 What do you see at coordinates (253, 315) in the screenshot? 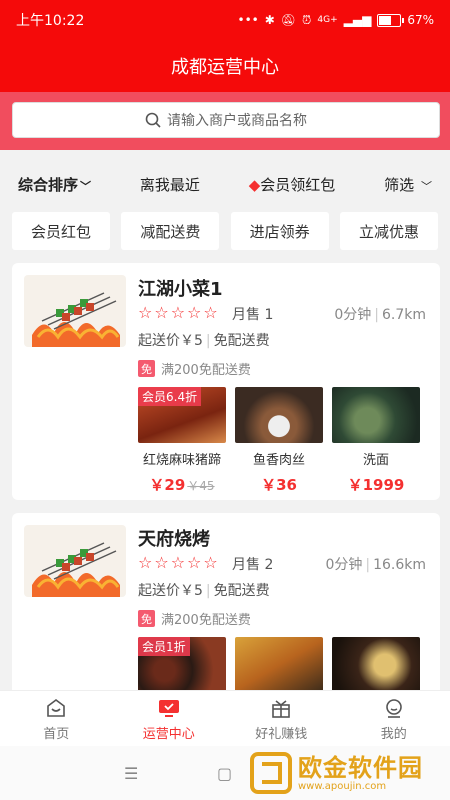
I see `monthly-sales: 月售 1` at bounding box center [253, 315].